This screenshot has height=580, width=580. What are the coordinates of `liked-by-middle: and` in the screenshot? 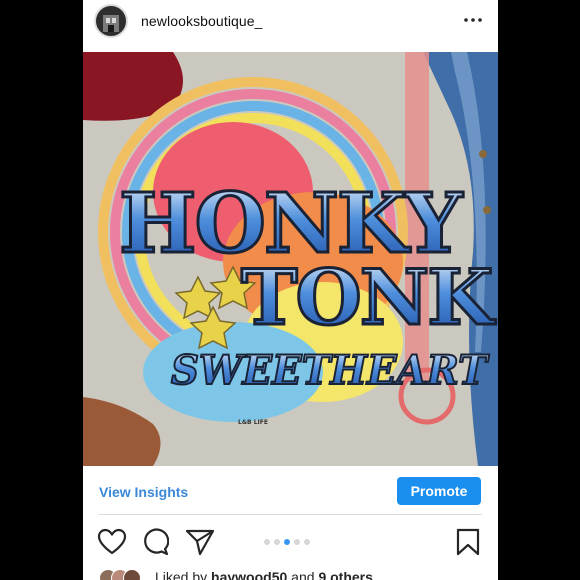 It's located at (303, 574).